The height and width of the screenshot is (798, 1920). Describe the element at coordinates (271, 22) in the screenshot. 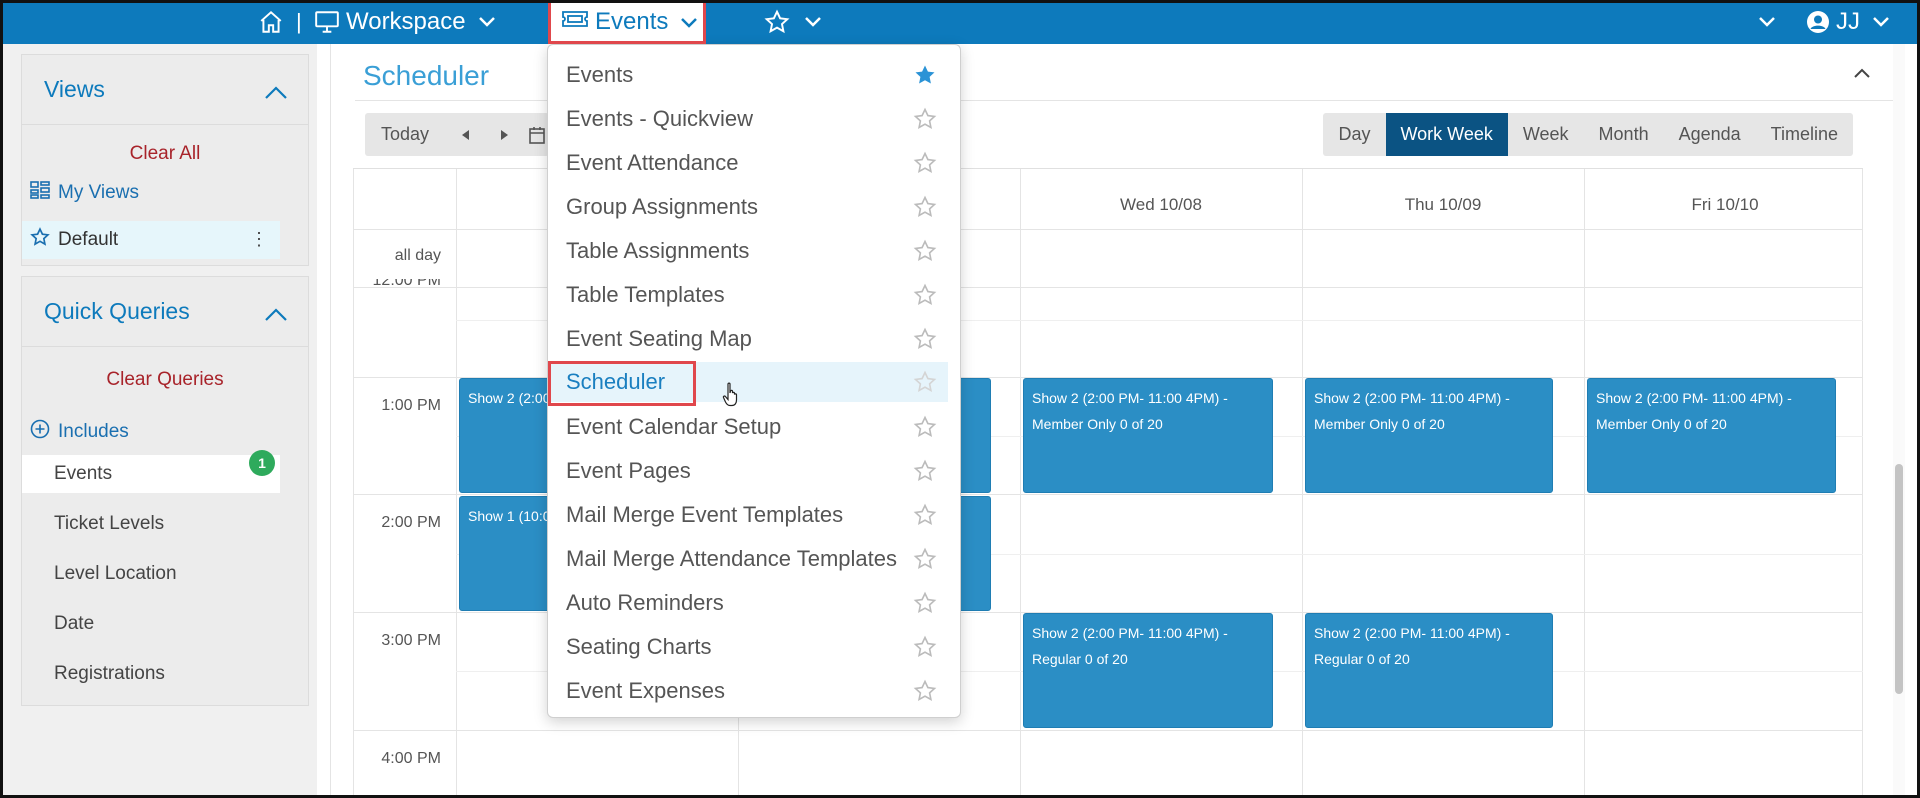

I see `home-icon` at that location.